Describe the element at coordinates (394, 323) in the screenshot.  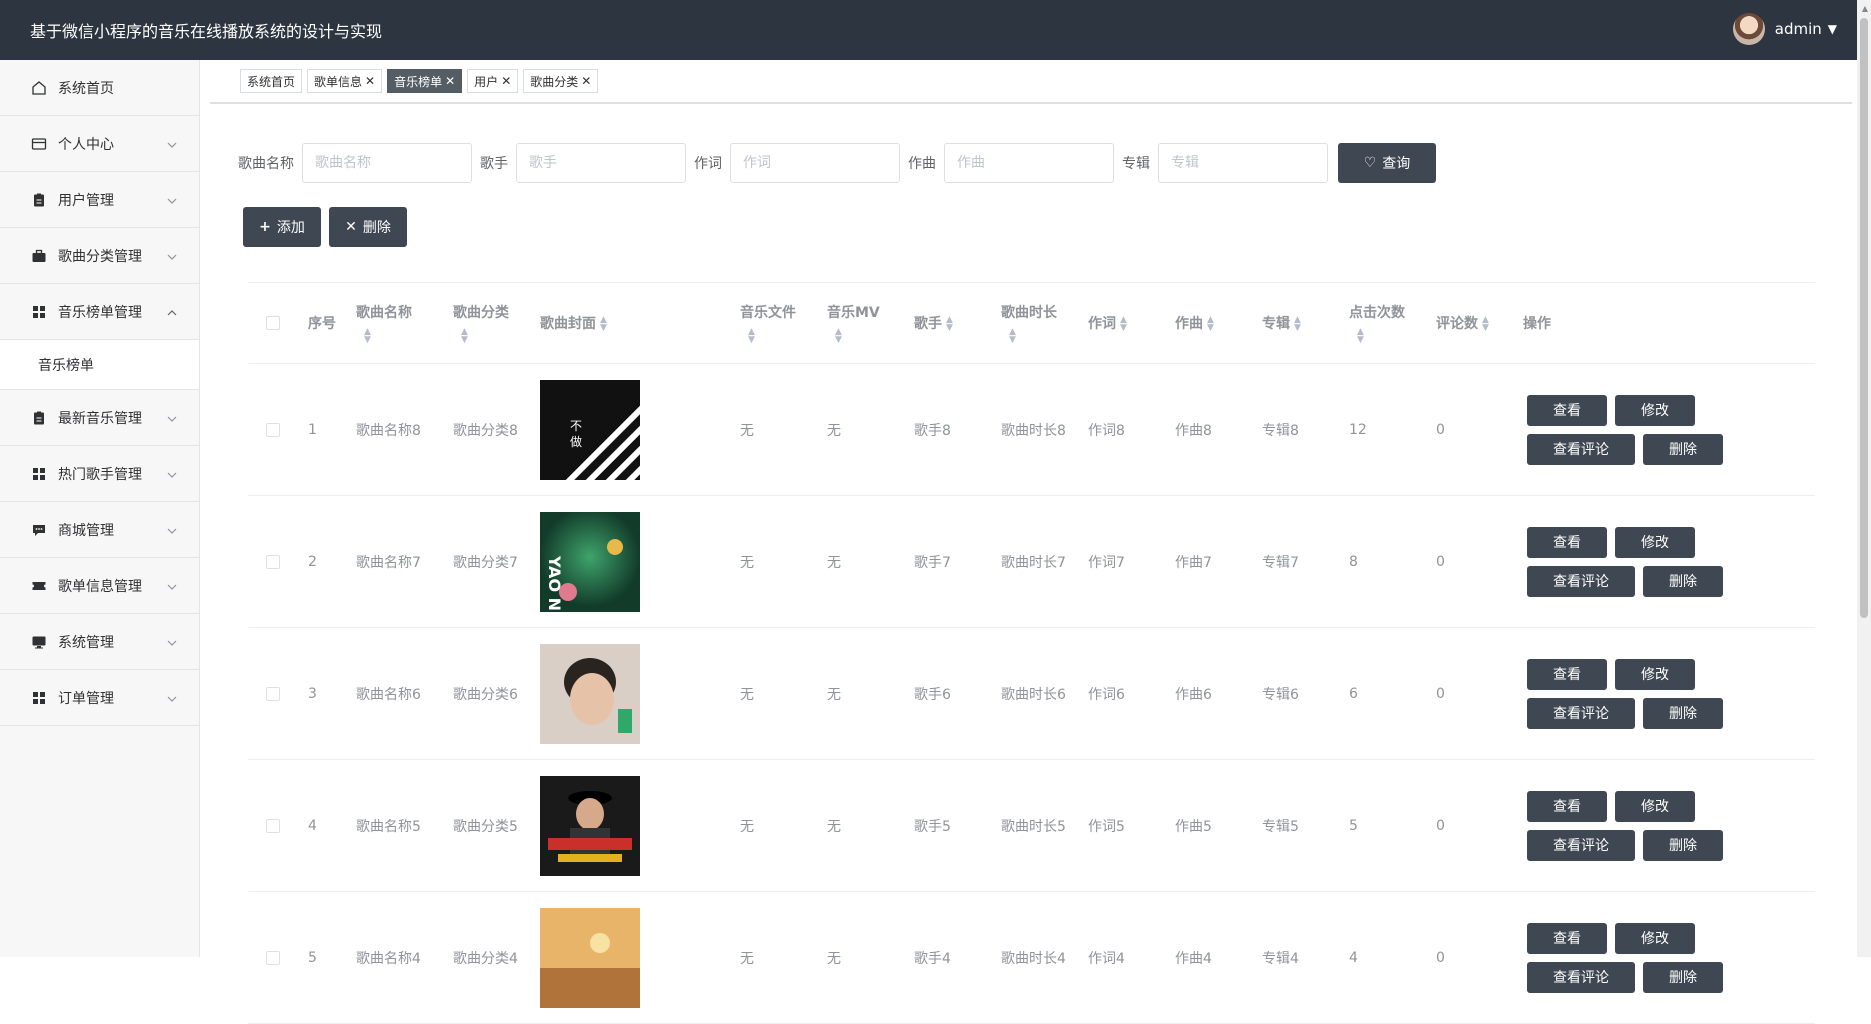
I see `th-name: 歌曲名称 ▲ ▼` at that location.